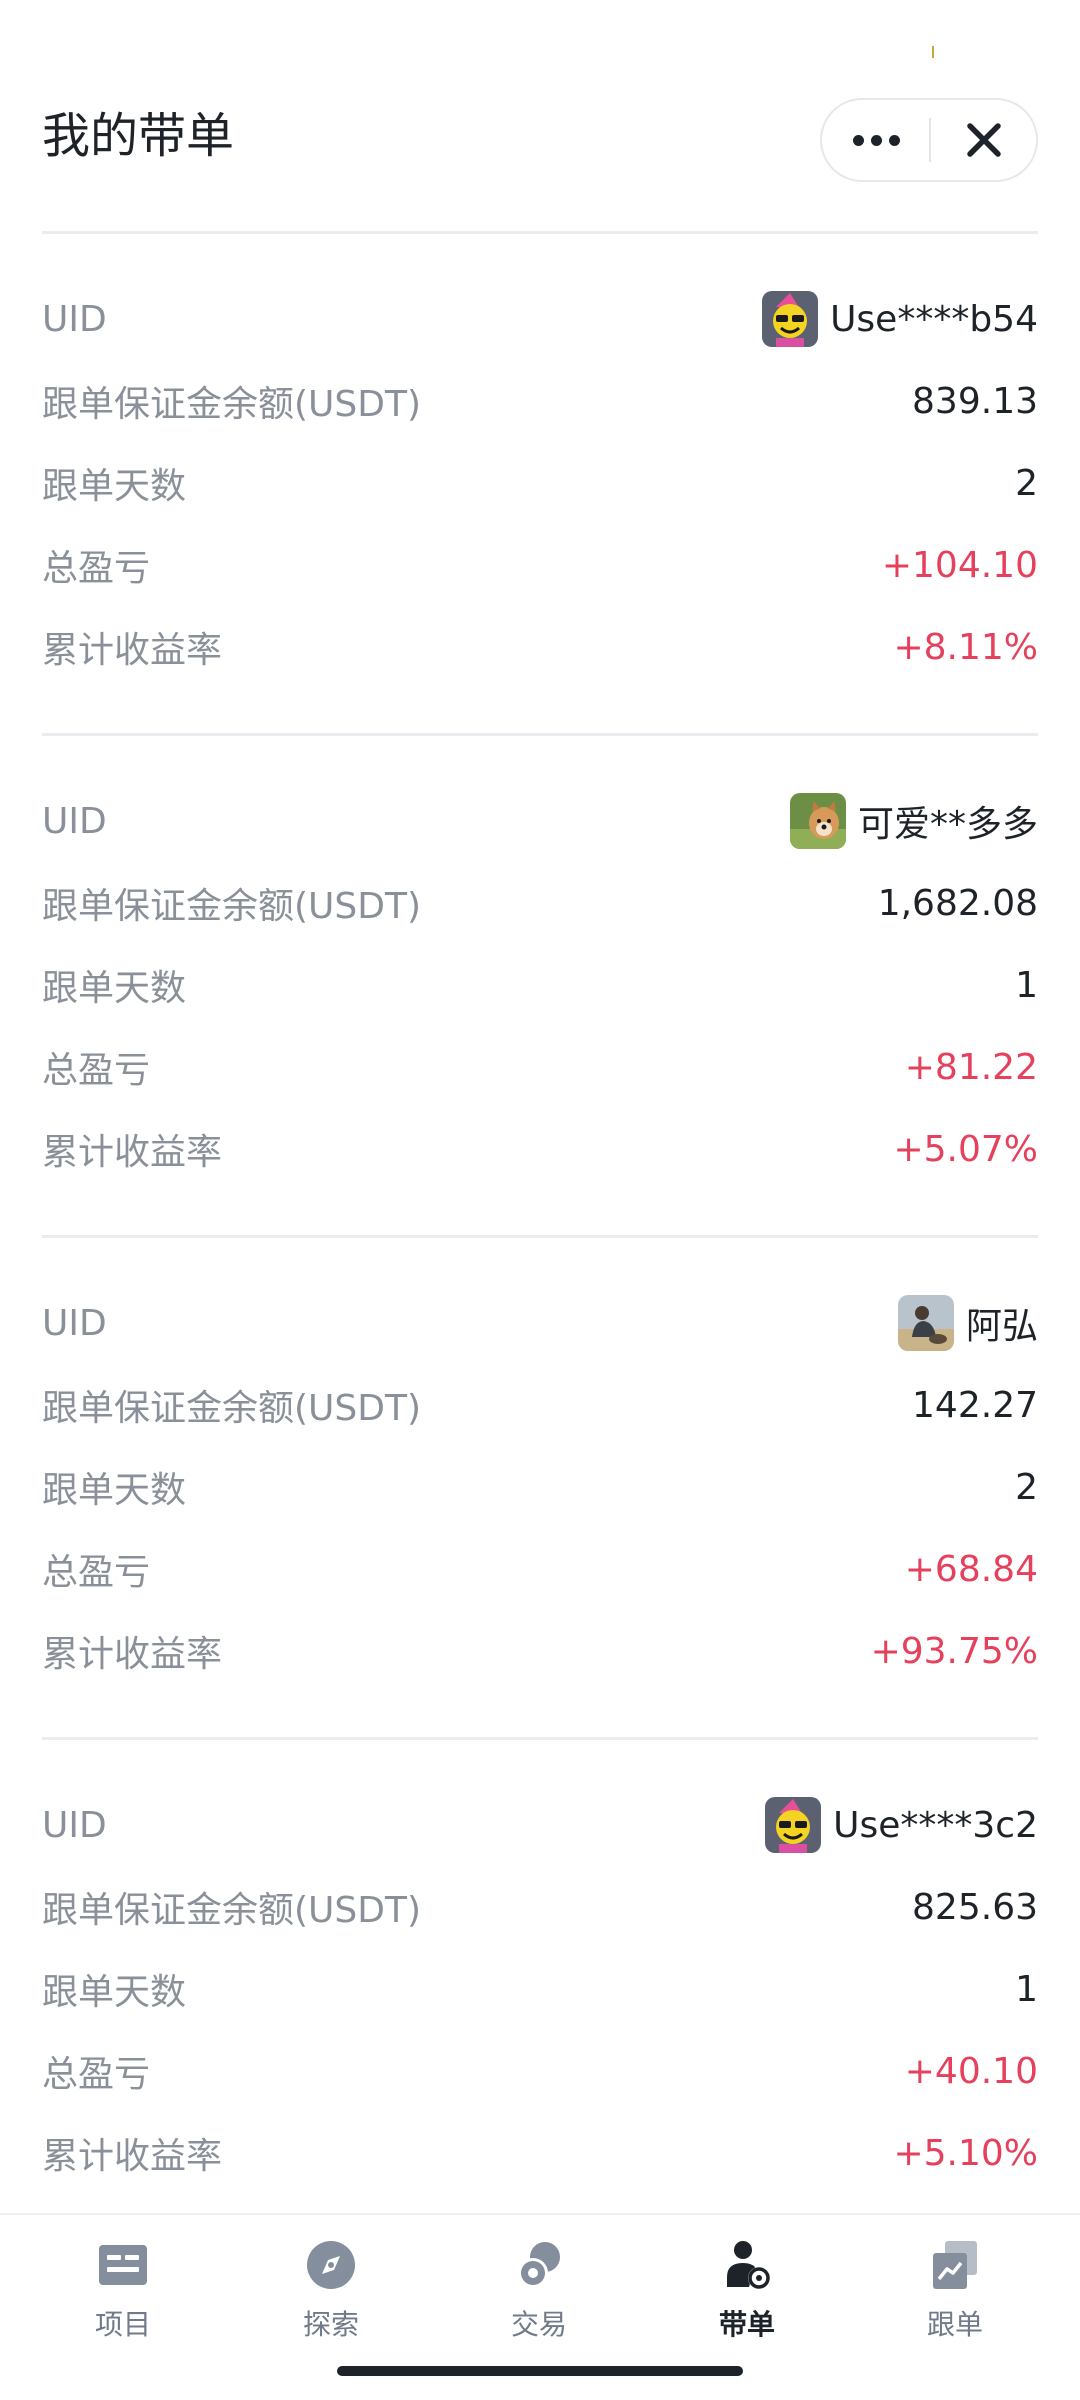 The width and height of the screenshot is (1080, 2400). Describe the element at coordinates (540, 161) in the screenshot. I see `header: 我的带单` at that location.